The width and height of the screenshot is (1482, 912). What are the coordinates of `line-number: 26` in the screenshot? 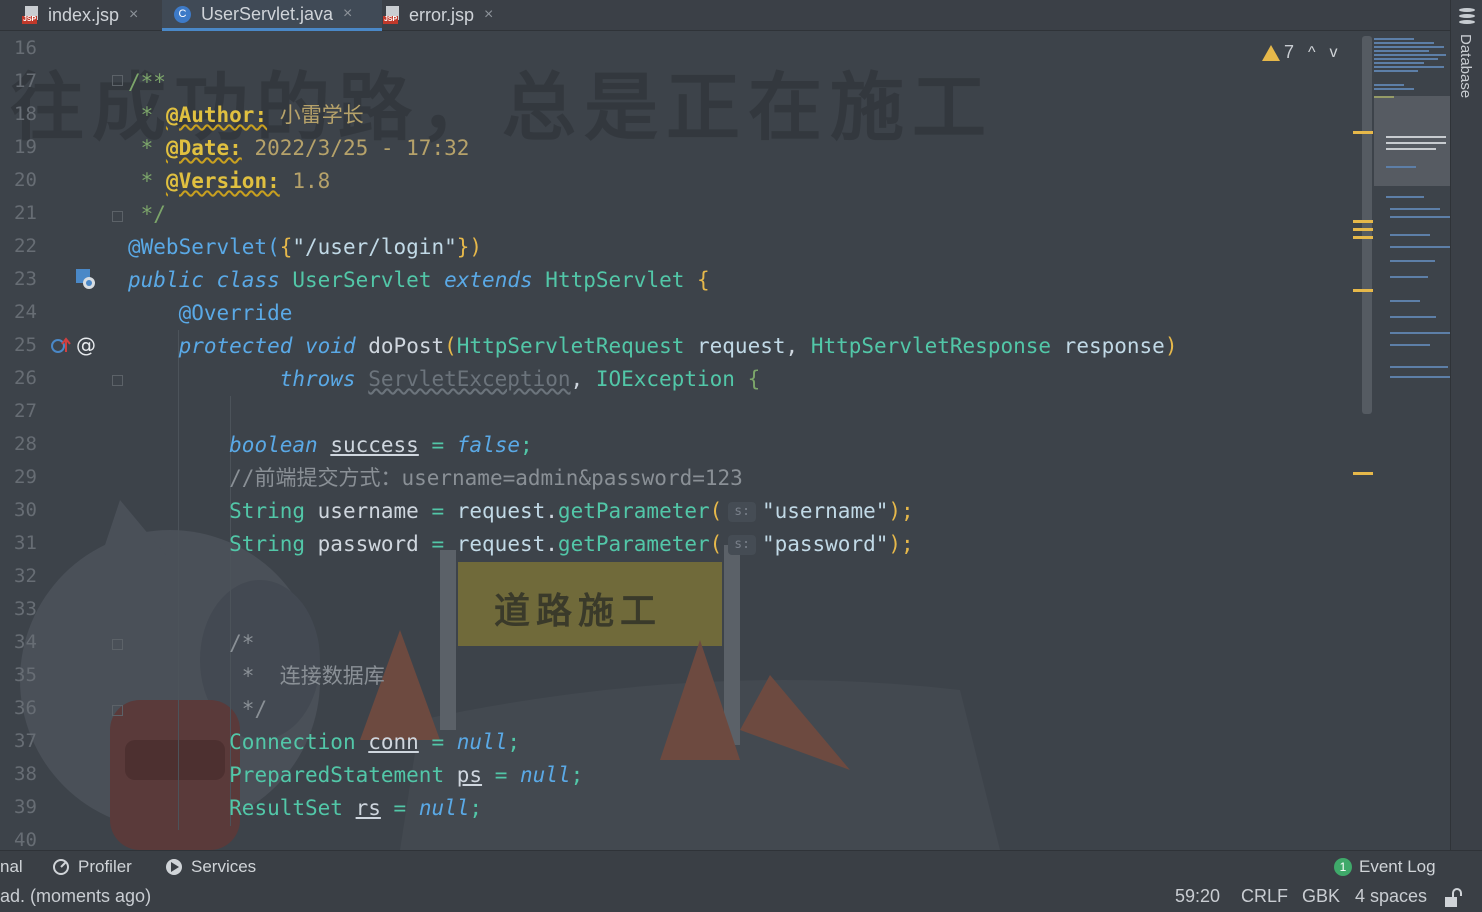 It's located at (25, 378).